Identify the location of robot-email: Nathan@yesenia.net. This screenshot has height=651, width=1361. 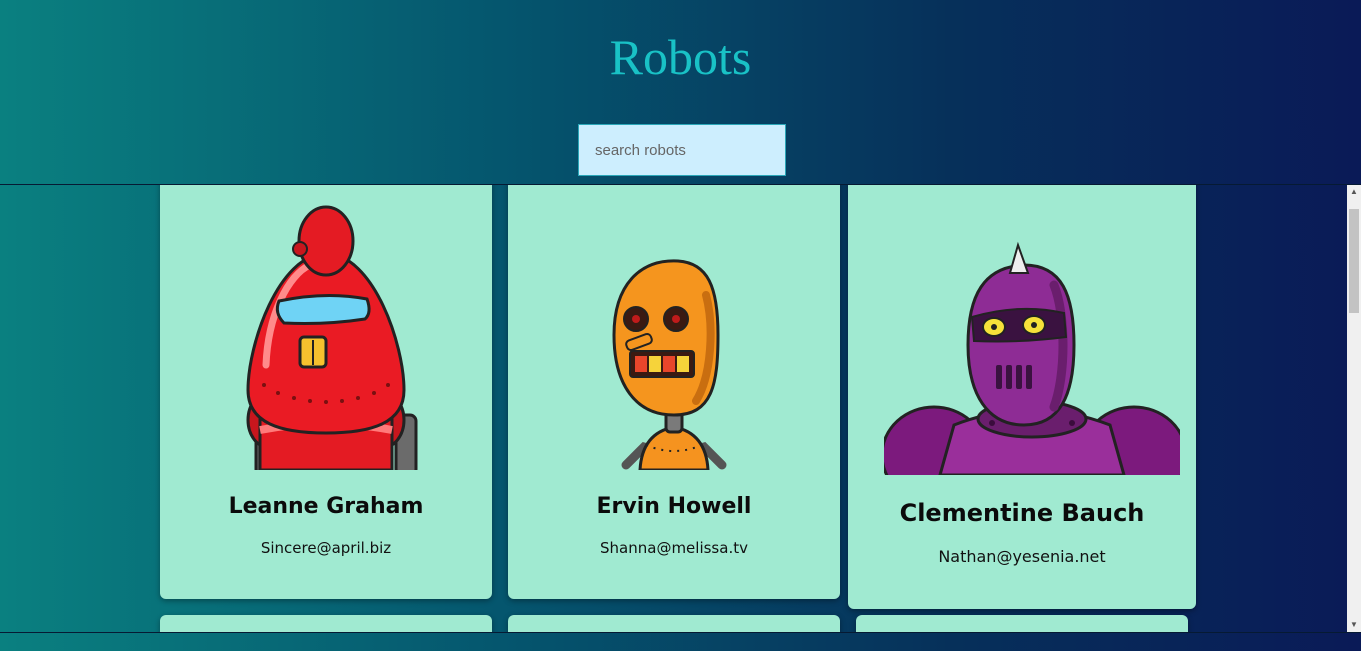
(1022, 556).